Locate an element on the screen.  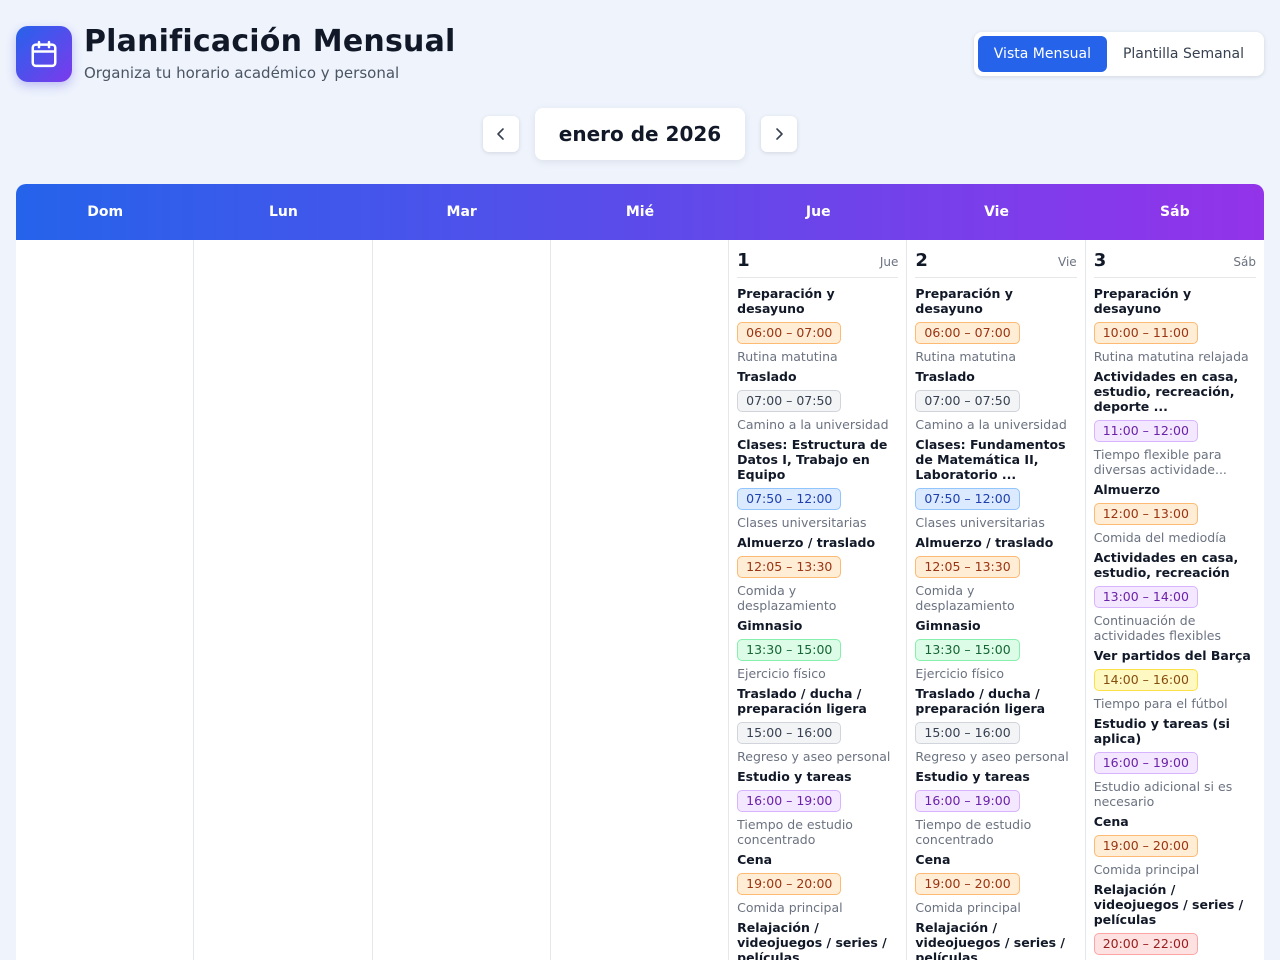
weekday-label: Lun is located at coordinates (283, 212).